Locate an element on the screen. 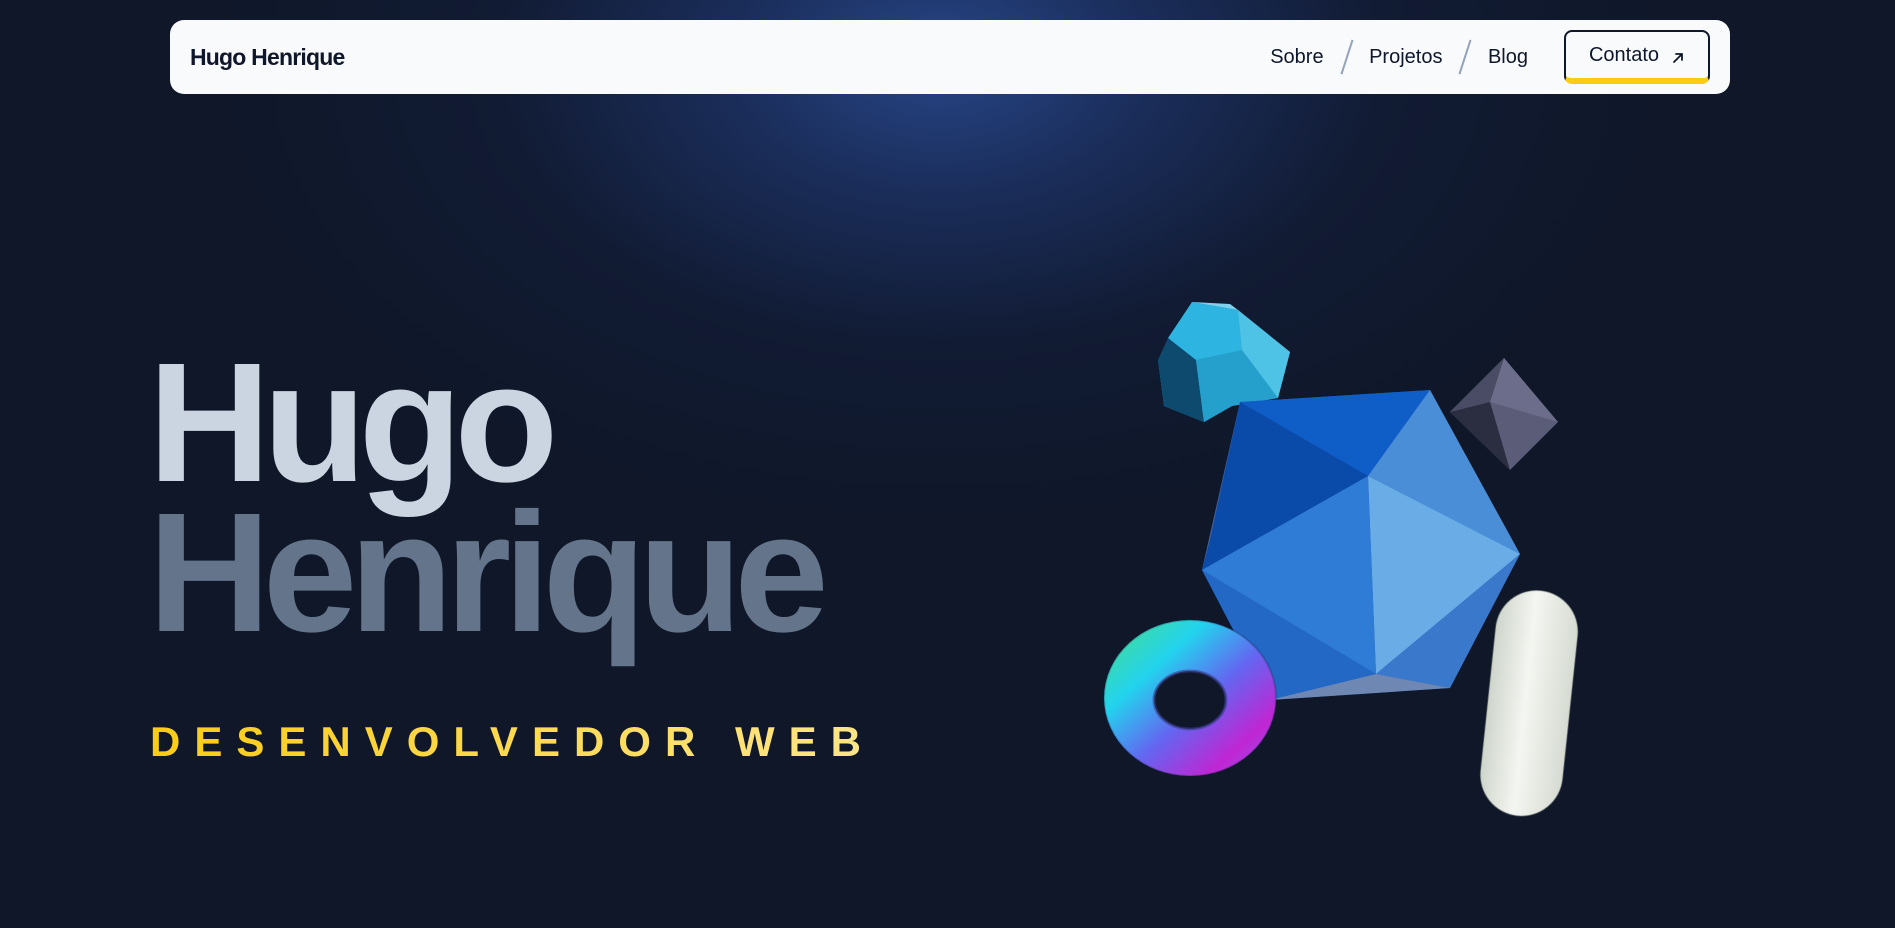  hero-name: Hugo Henrique is located at coordinates (488, 498).